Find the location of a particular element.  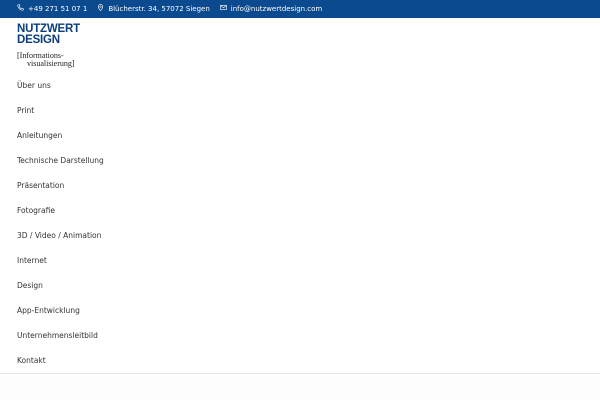

mail-icon is located at coordinates (225, 9).